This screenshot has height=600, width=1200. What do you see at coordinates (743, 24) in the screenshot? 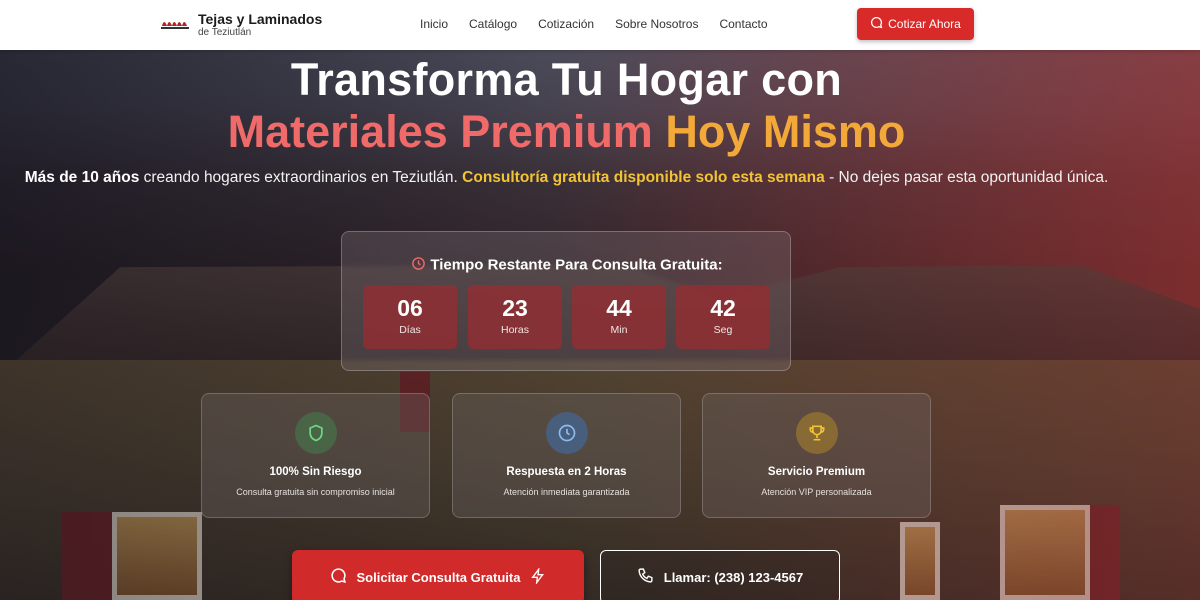
I see `nav-link-contacto: Contacto` at bounding box center [743, 24].